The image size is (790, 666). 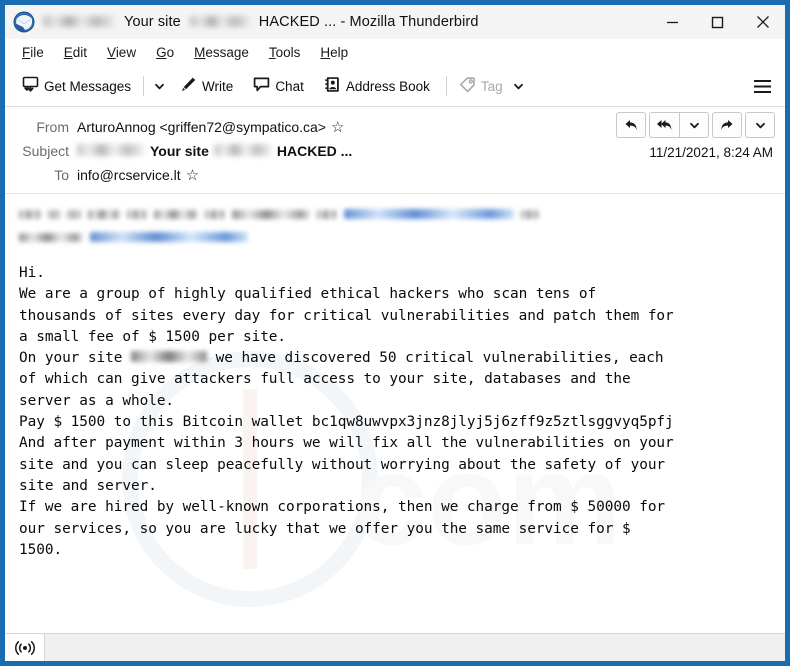 What do you see at coordinates (61, 175) in the screenshot?
I see `to-label: To` at bounding box center [61, 175].